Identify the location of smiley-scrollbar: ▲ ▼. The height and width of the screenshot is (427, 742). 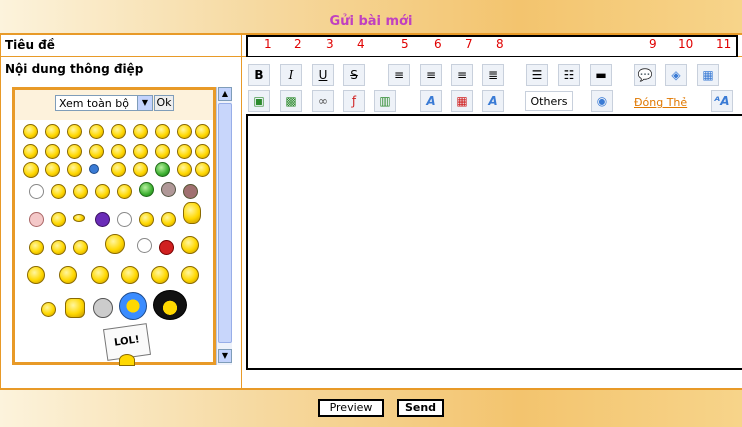
(224, 226).